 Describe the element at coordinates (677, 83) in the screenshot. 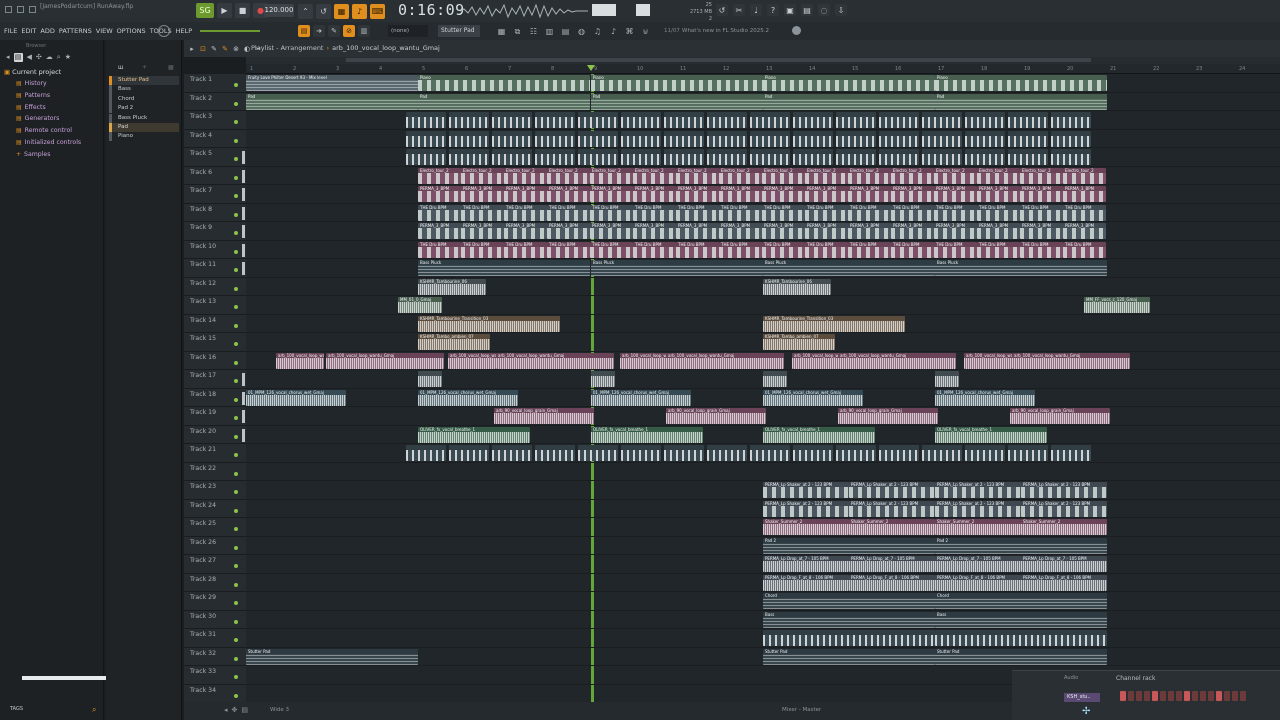

I see `playlist-clip: Piano` at that location.